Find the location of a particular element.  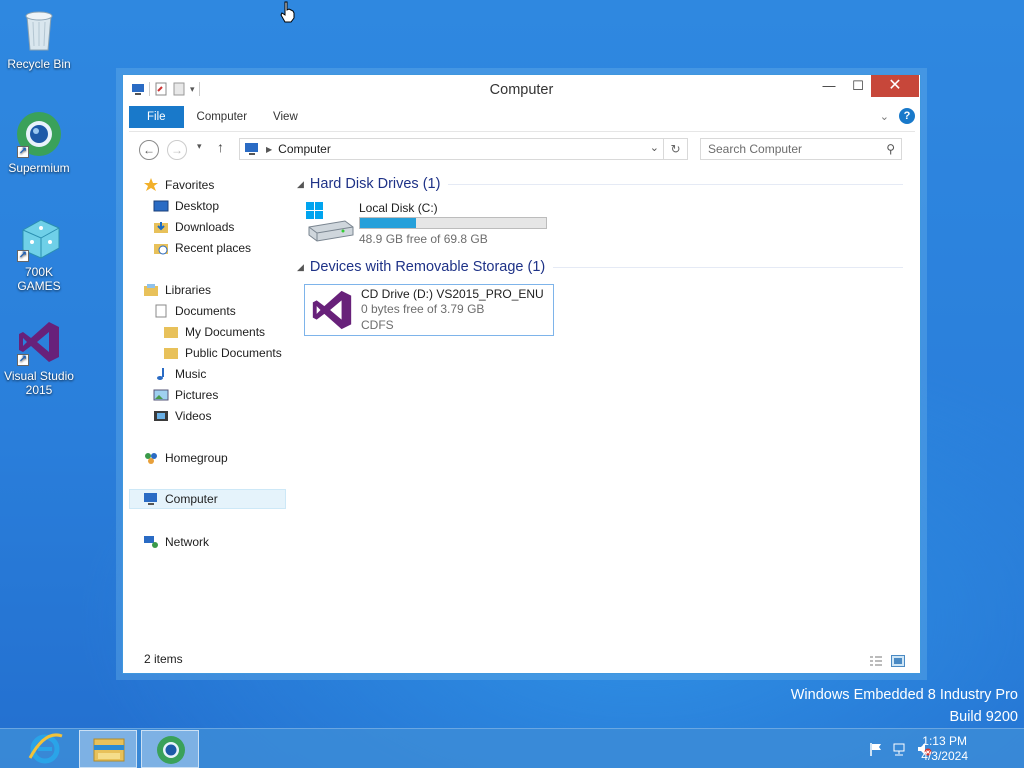

desktop-icon-label: Recycle Bin is located at coordinates (39, 64).